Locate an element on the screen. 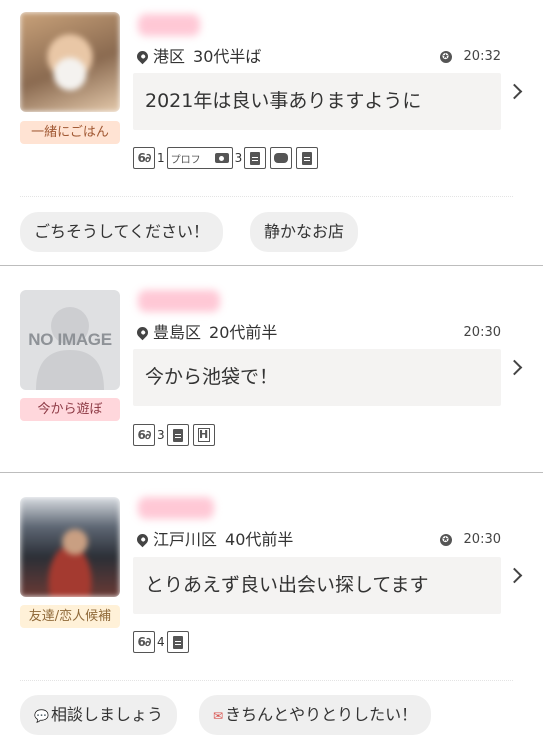 The height and width of the screenshot is (742, 543). tag-chip: 💬 相談しましょう is located at coordinates (98, 715).